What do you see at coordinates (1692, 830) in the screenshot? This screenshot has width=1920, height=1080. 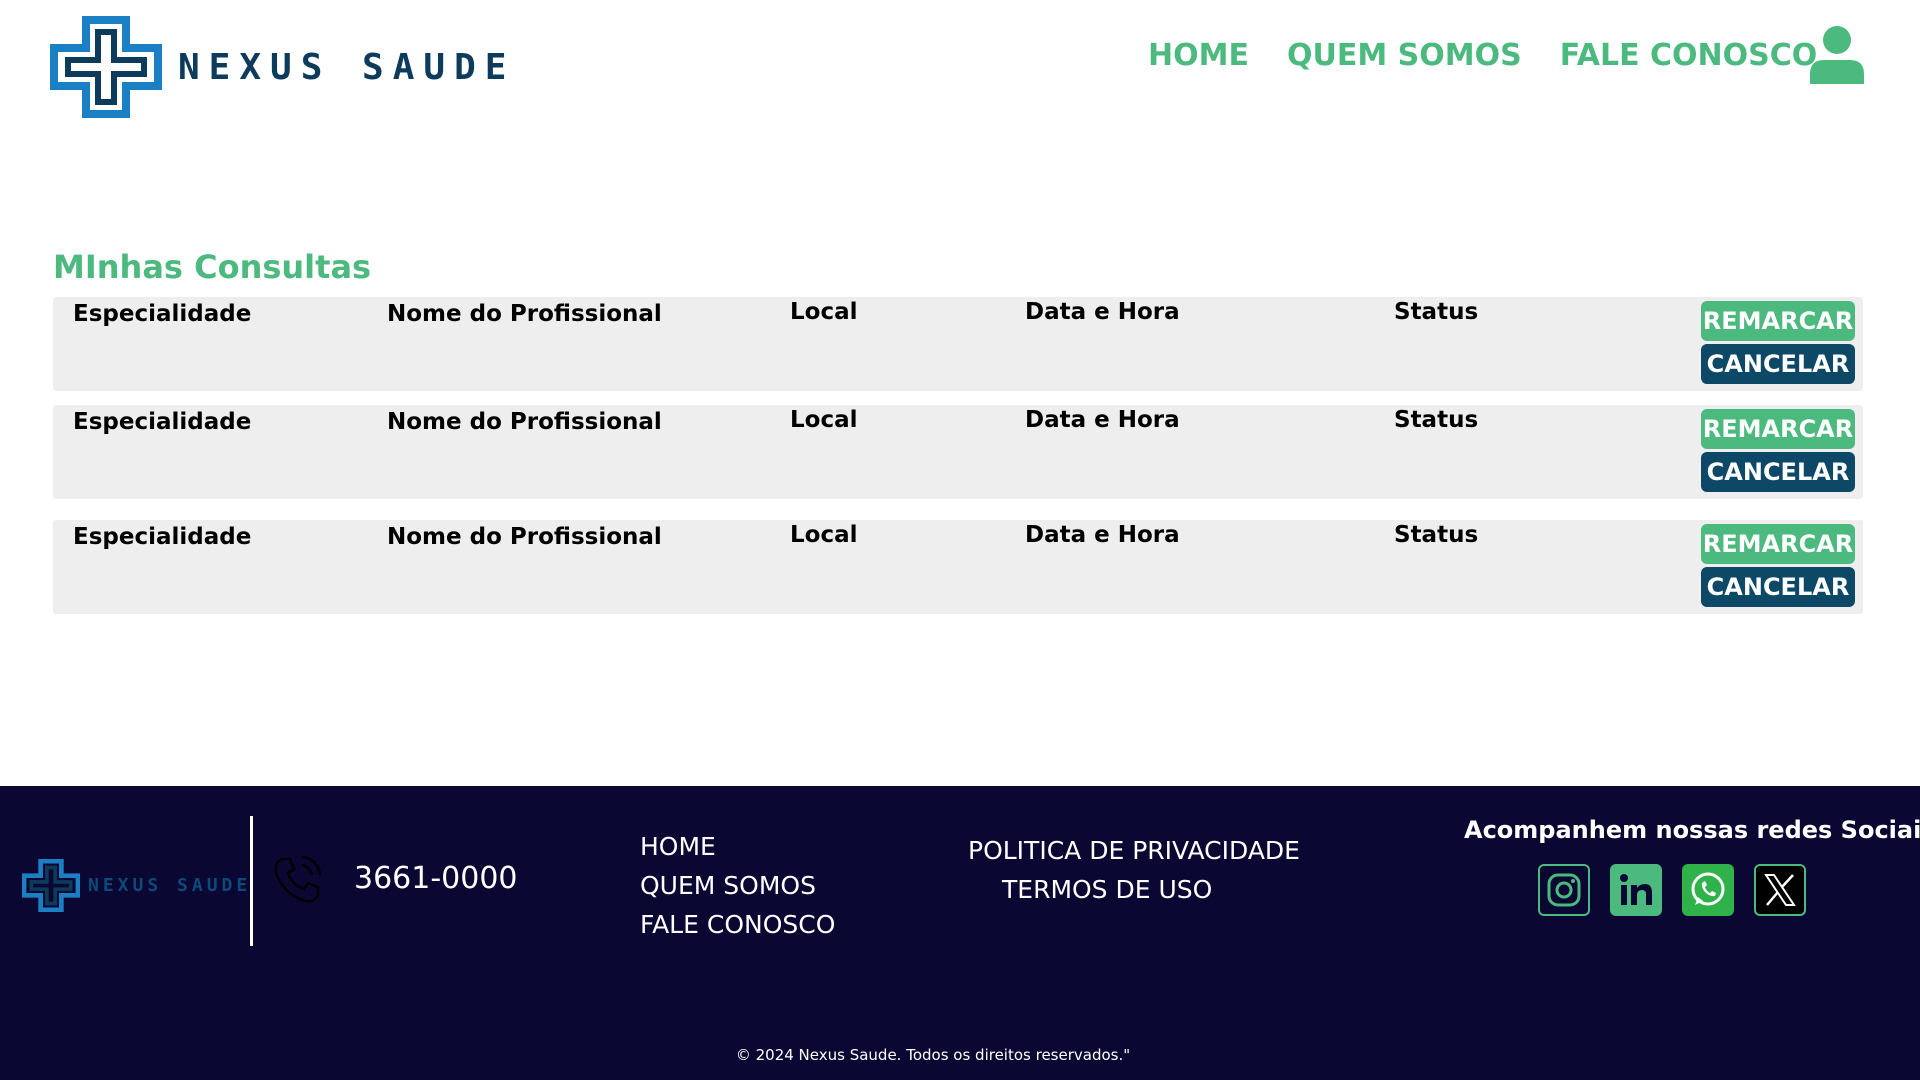 I see `social-title: Acompanhem nossas redes Sociais` at bounding box center [1692, 830].